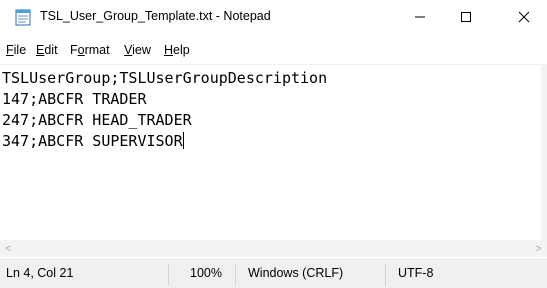  Describe the element at coordinates (165, 78) in the screenshot. I see `editor-line-1: TSLUserGroup;TSLUserGroupDescription` at that location.